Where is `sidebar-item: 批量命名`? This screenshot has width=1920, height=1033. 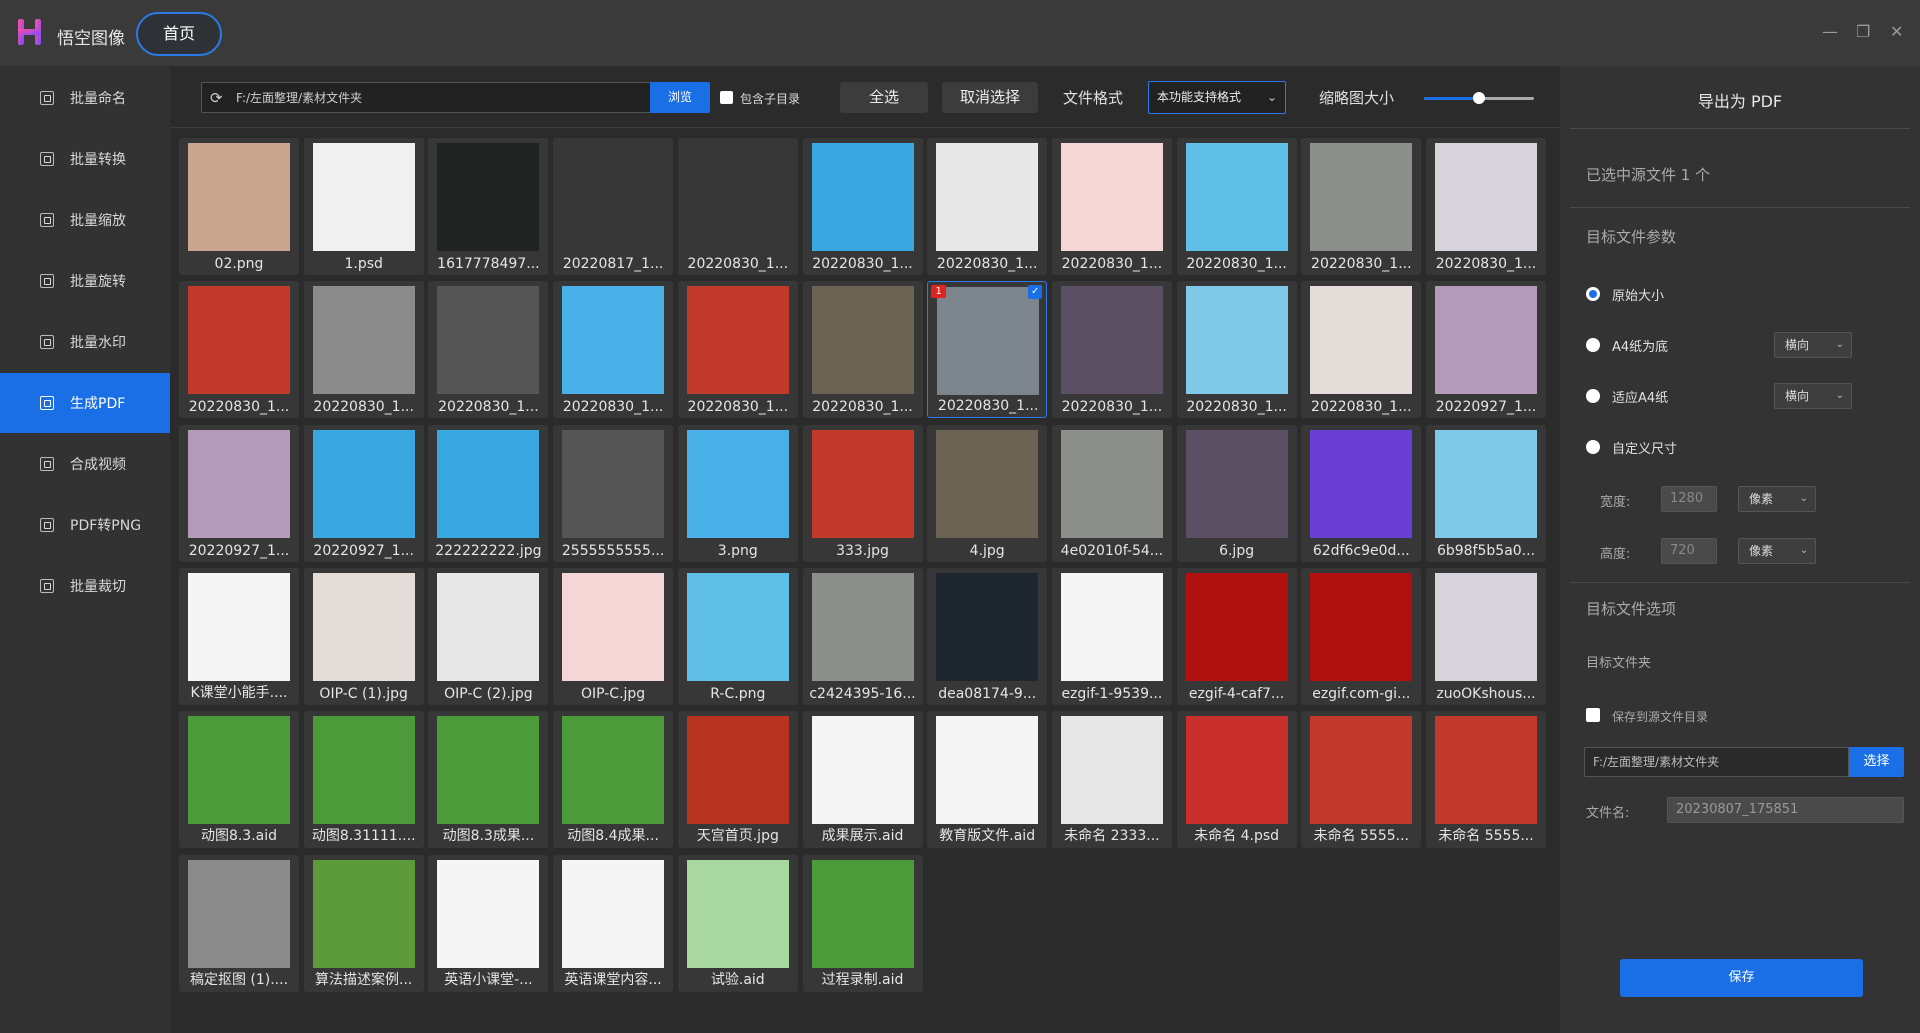
sidebar-item: 批量命名 is located at coordinates (85, 98).